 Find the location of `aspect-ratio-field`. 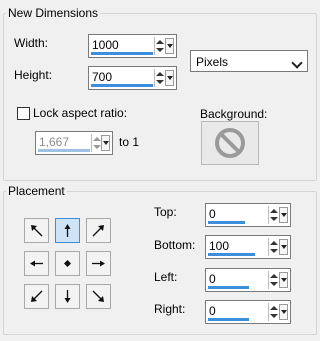

aspect-ratio-field is located at coordinates (74, 143).